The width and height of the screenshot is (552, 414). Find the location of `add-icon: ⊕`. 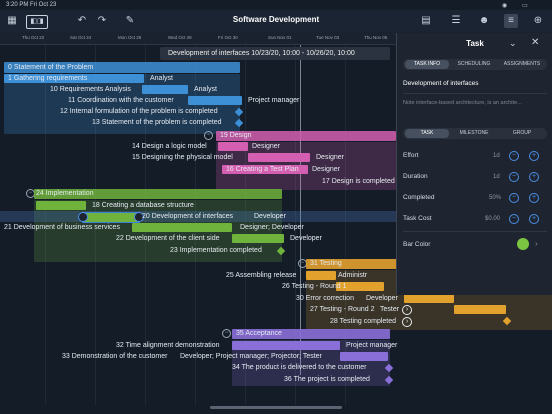

add-icon: ⊕ is located at coordinates (538, 21).